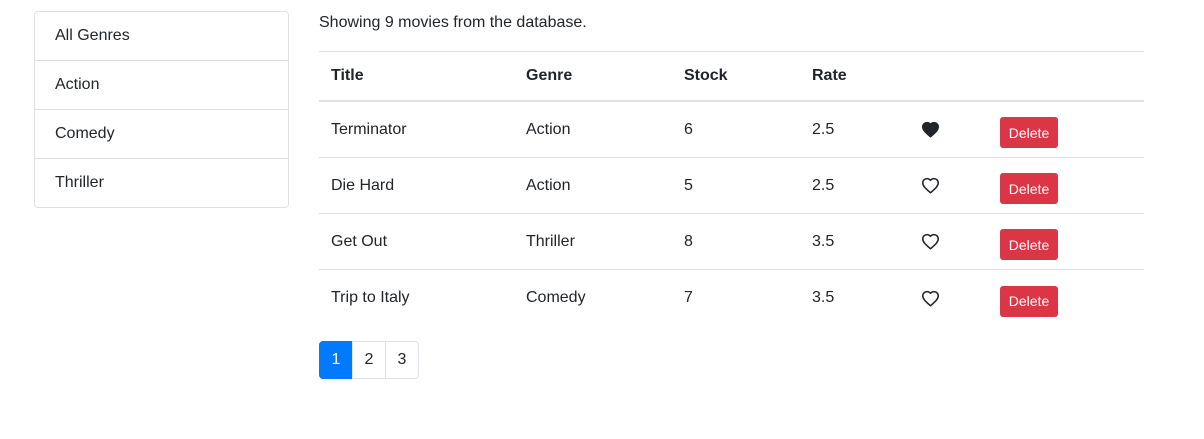 Image resolution: width=1204 pixels, height=439 pixels. What do you see at coordinates (748, 76) in the screenshot?
I see `column-header-stock: Stock` at bounding box center [748, 76].